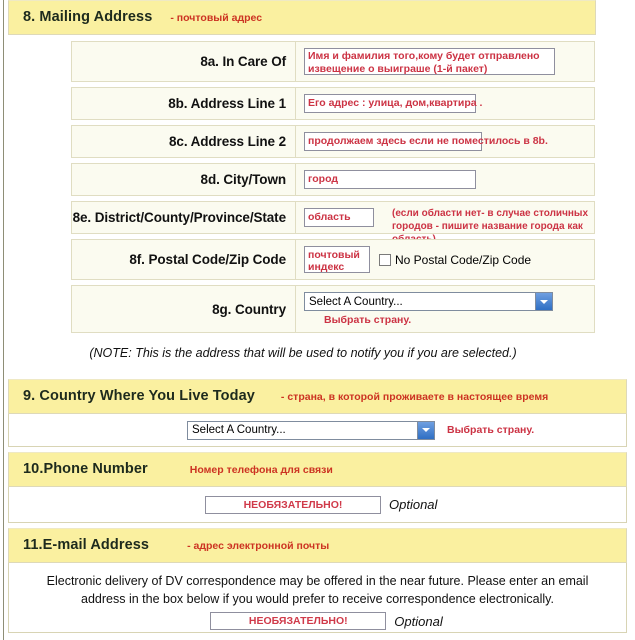 The height and width of the screenshot is (640, 635). I want to click on label-8g: 8g. Country, so click(183, 309).